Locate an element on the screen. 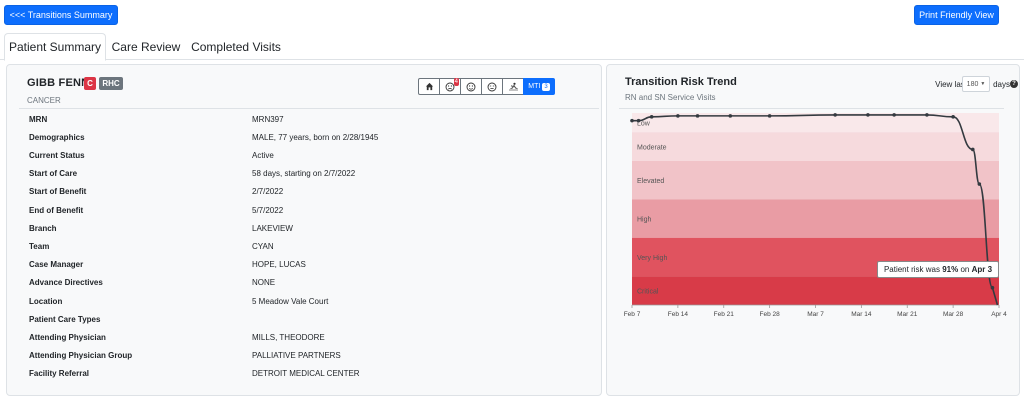 Image resolution: width=1024 pixels, height=400 pixels. mti-label: MTI is located at coordinates (534, 86).